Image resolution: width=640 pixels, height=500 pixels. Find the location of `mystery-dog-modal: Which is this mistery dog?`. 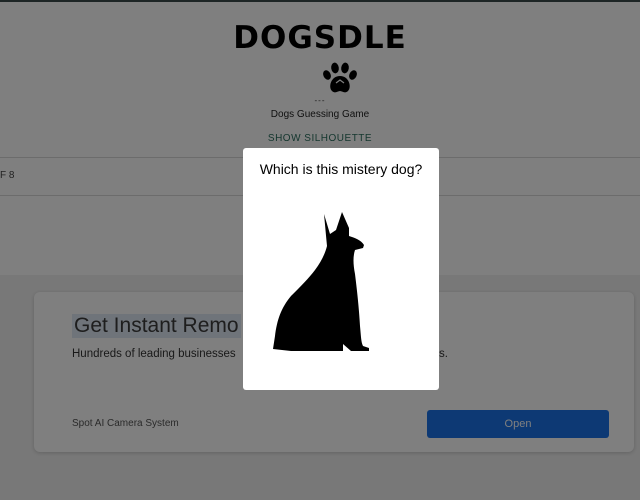

mystery-dog-modal: Which is this mistery dog? is located at coordinates (341, 269).